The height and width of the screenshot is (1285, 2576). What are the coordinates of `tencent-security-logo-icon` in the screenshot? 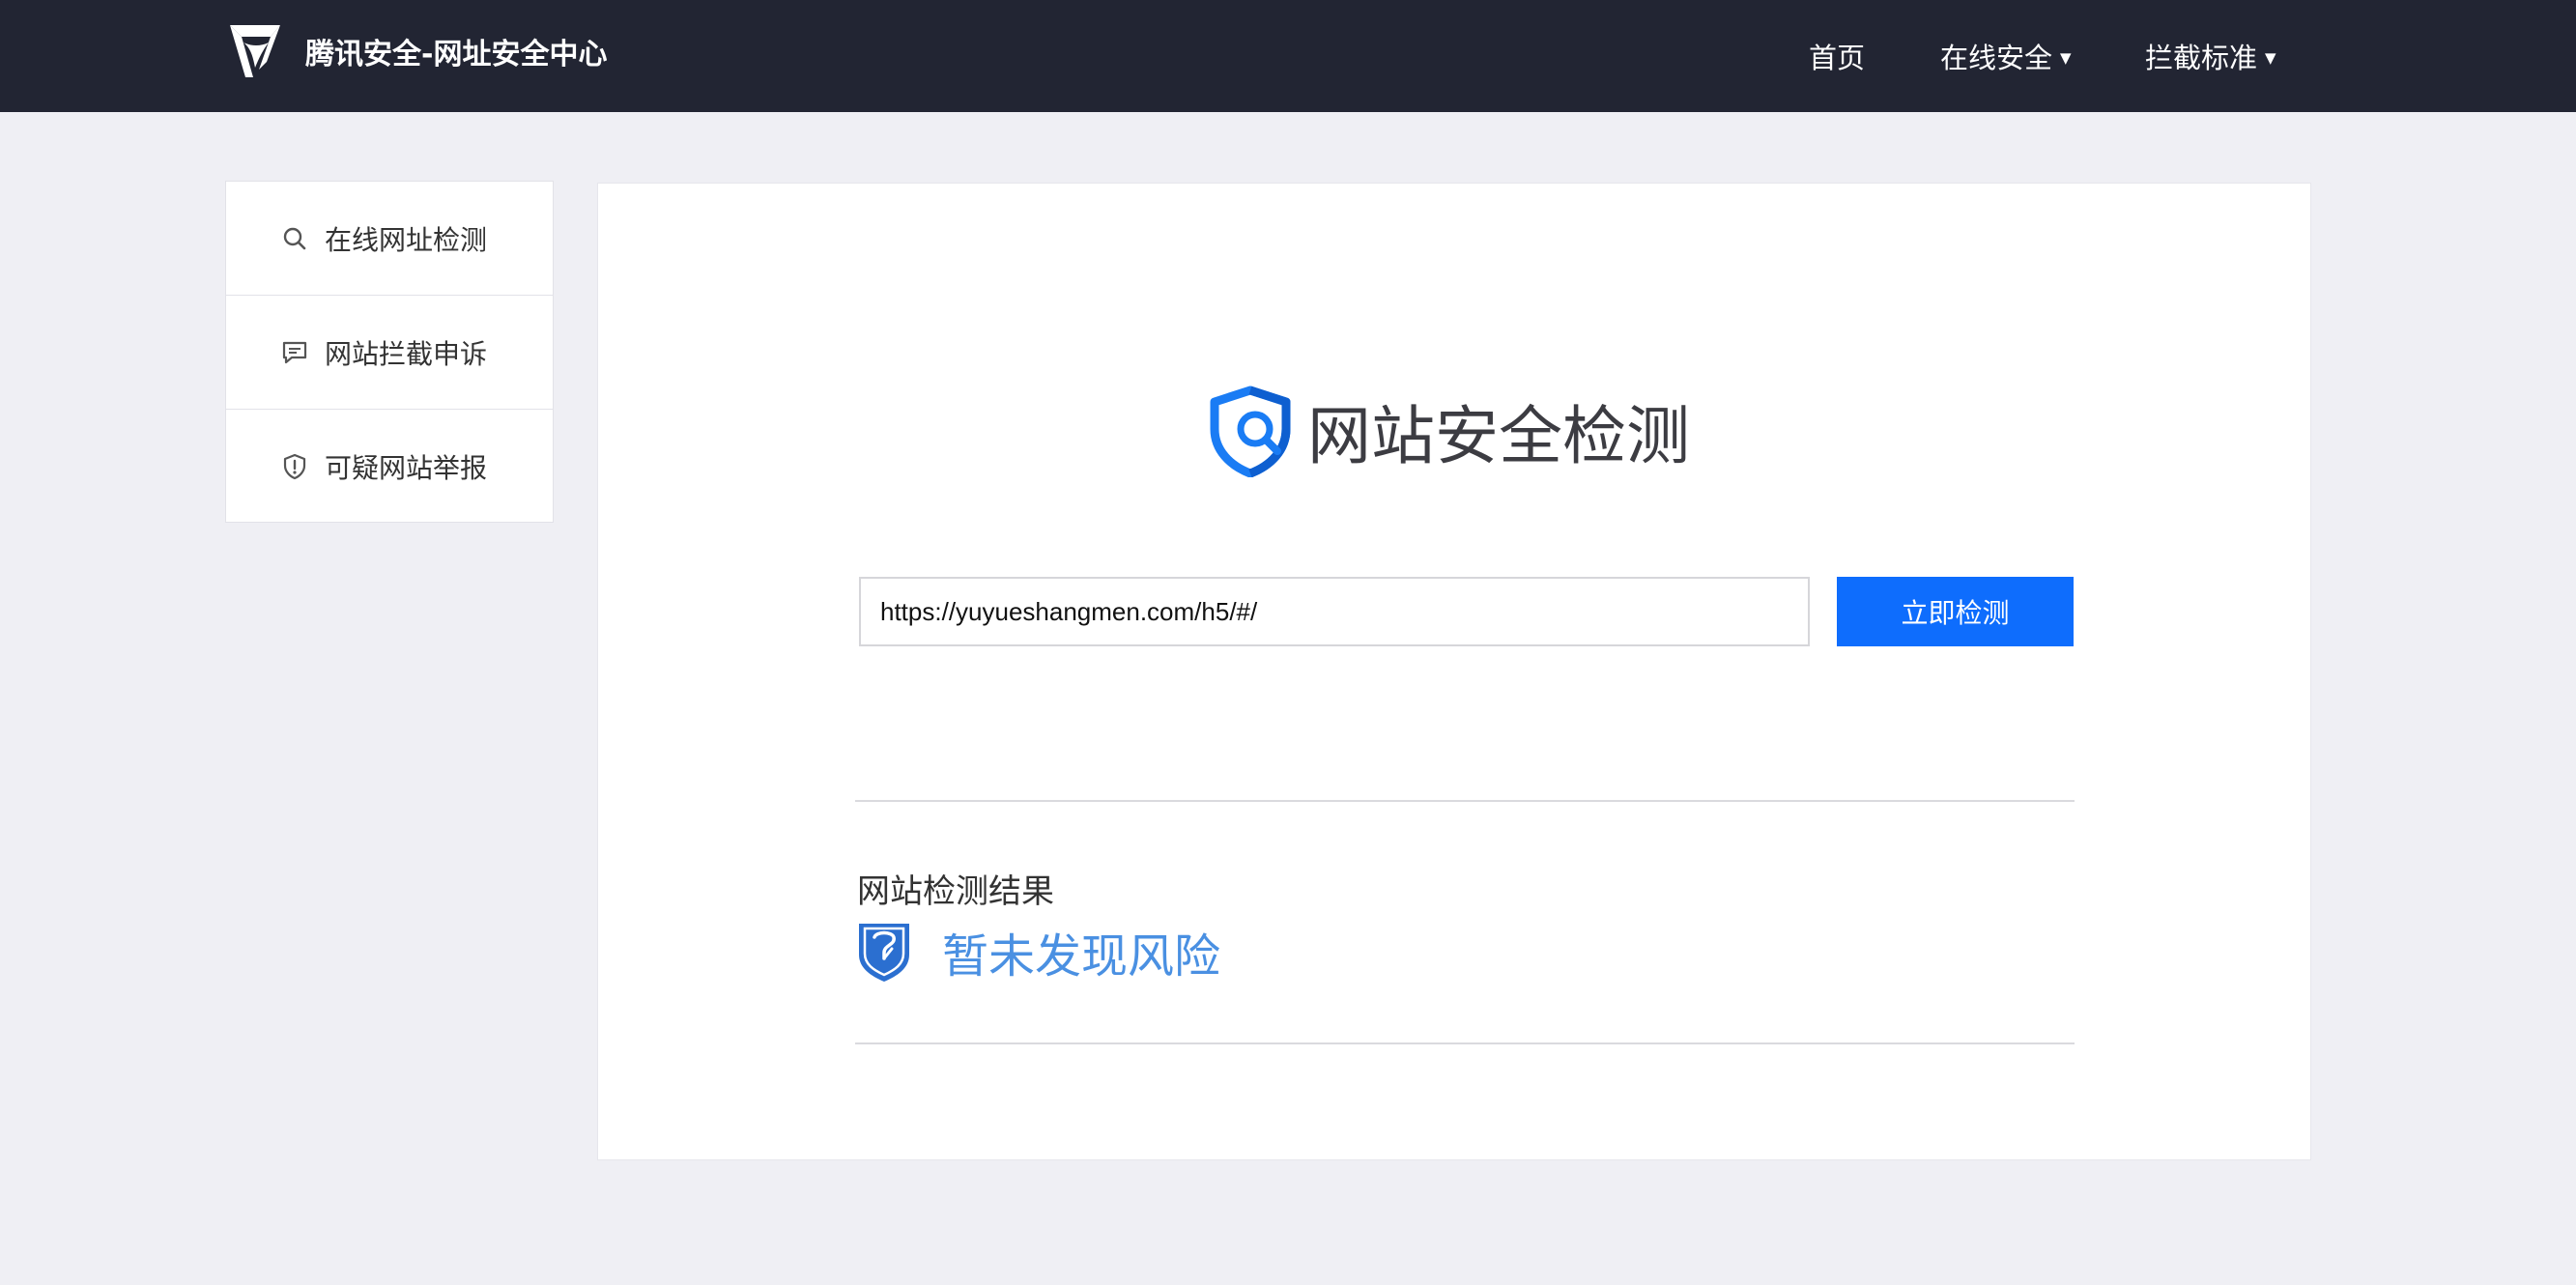 It's located at (255, 51).